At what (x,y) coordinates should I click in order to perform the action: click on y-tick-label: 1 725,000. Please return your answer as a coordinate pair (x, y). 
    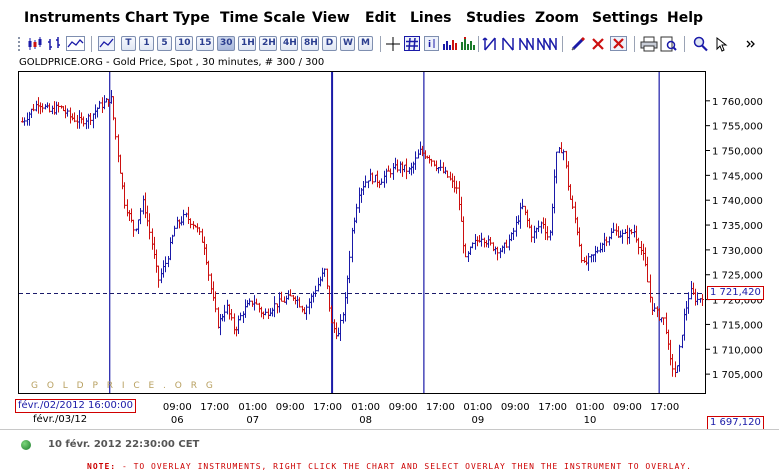
    Looking at the image, I should click on (737, 276).